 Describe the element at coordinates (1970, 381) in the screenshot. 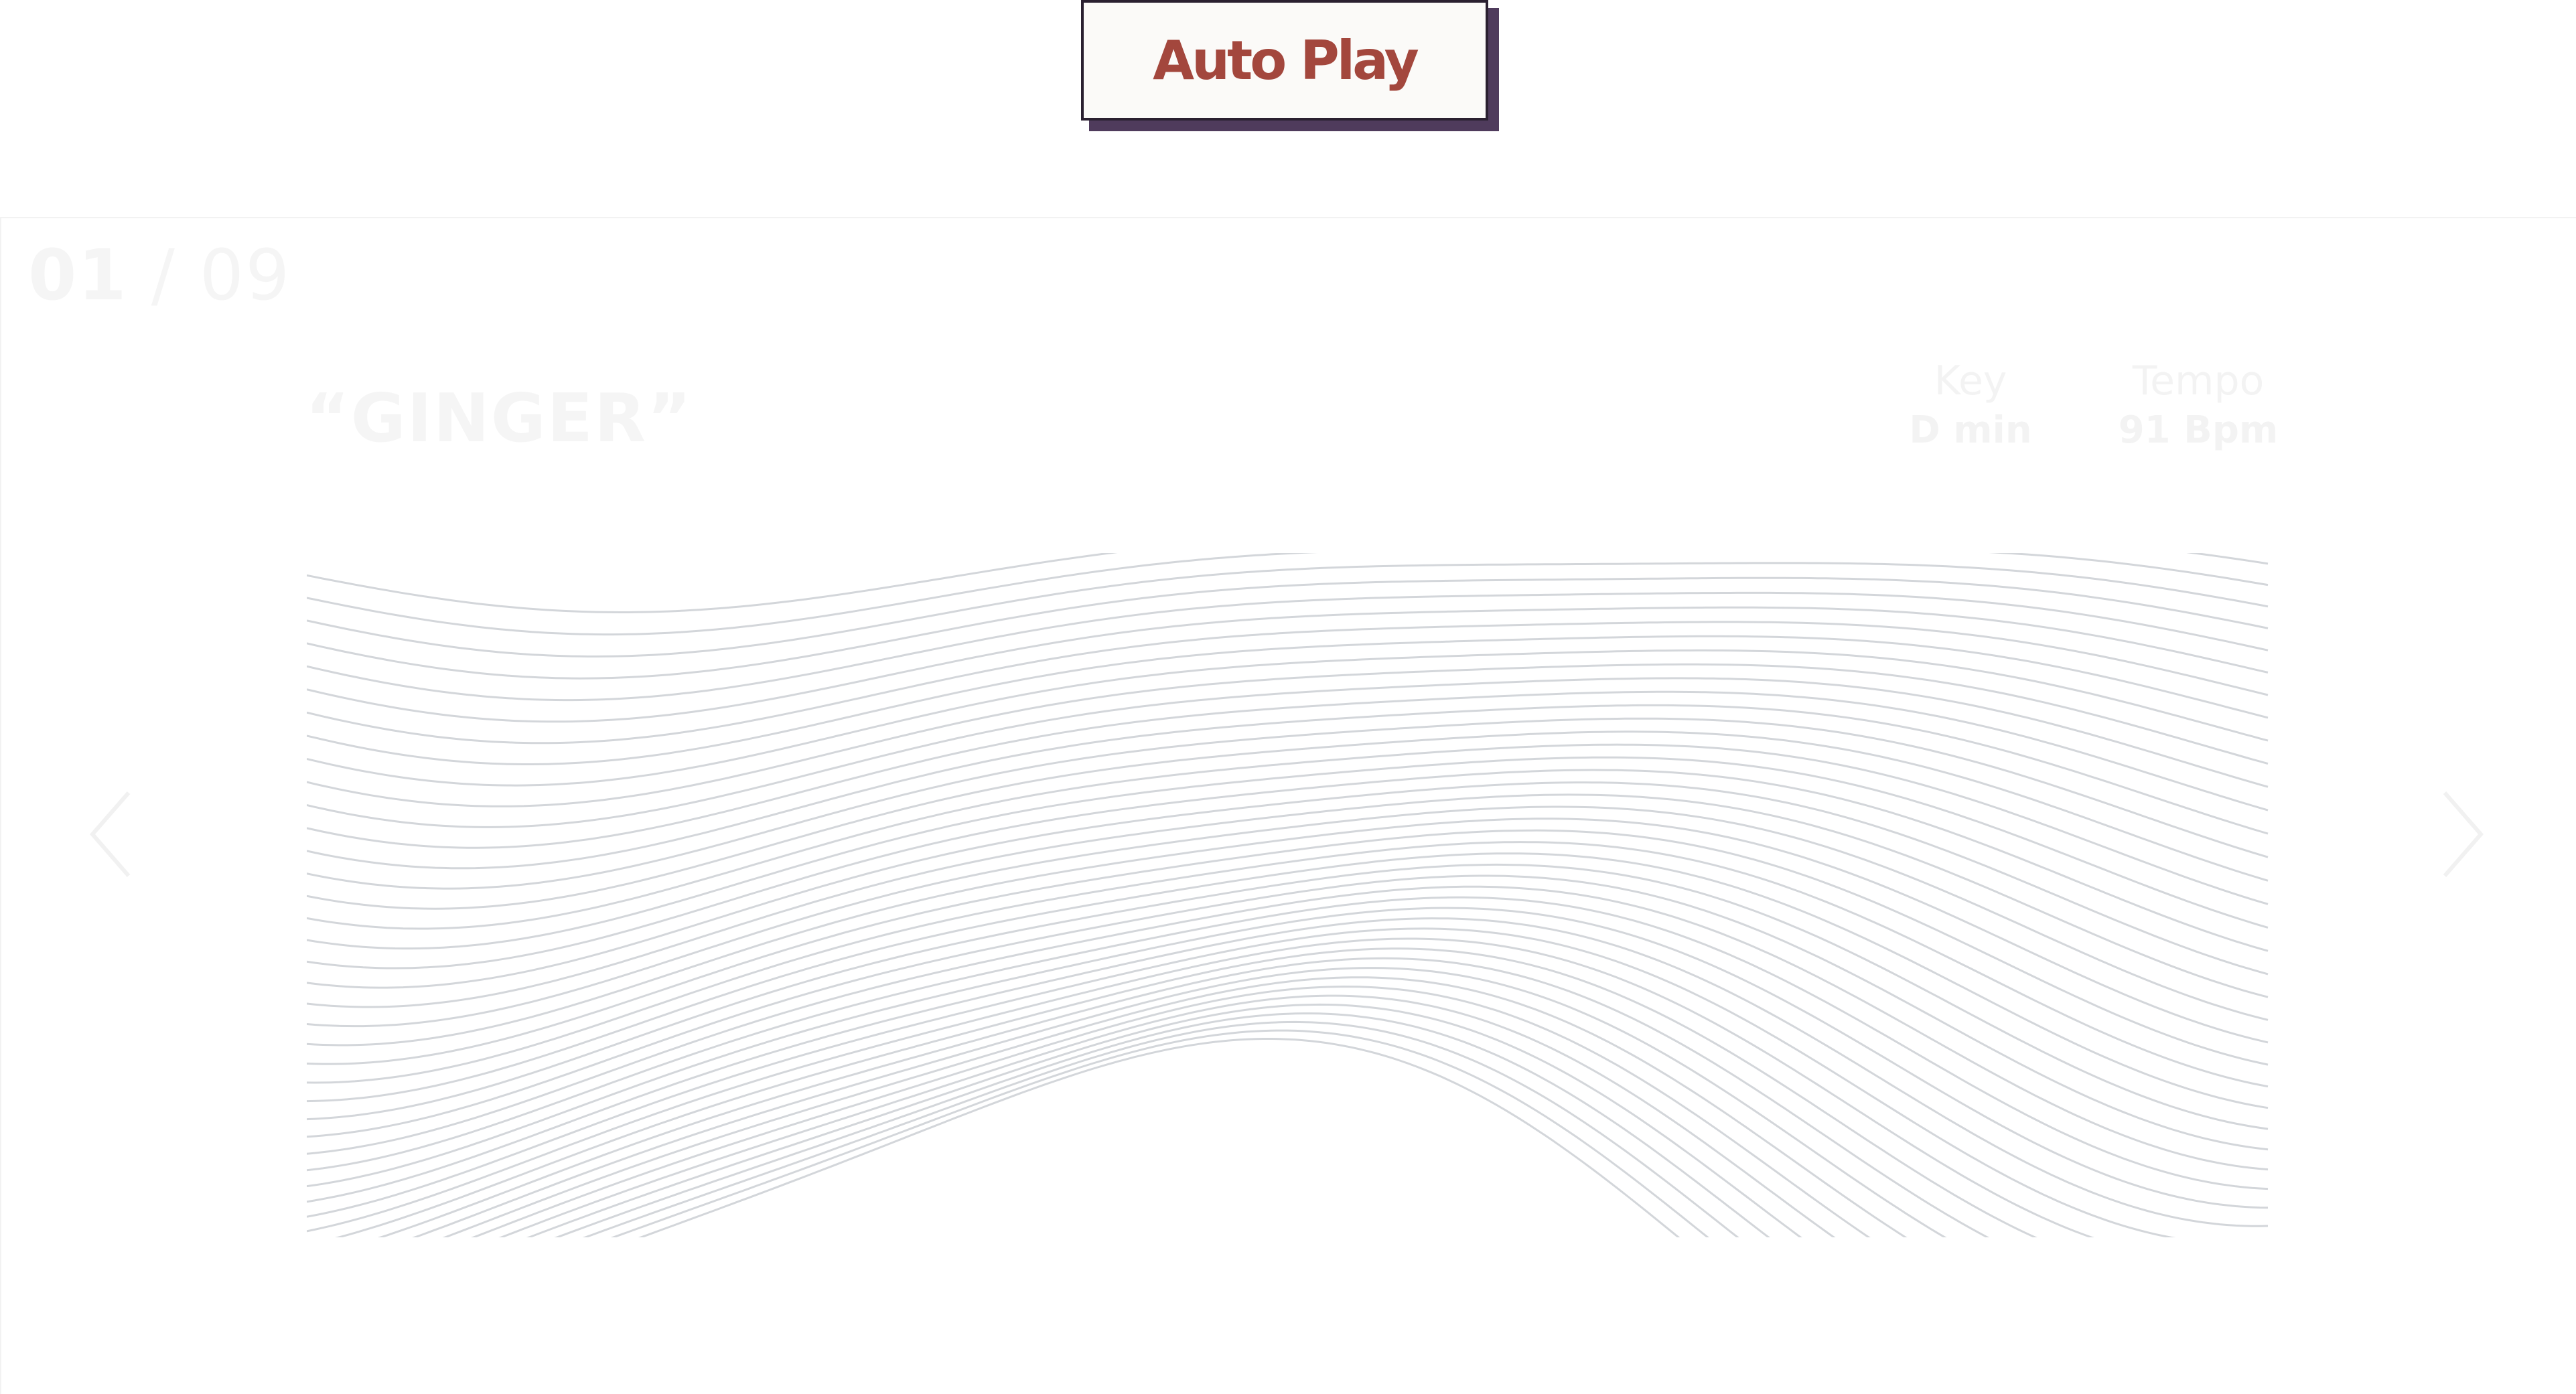

I see `track-key-label: Key` at that location.